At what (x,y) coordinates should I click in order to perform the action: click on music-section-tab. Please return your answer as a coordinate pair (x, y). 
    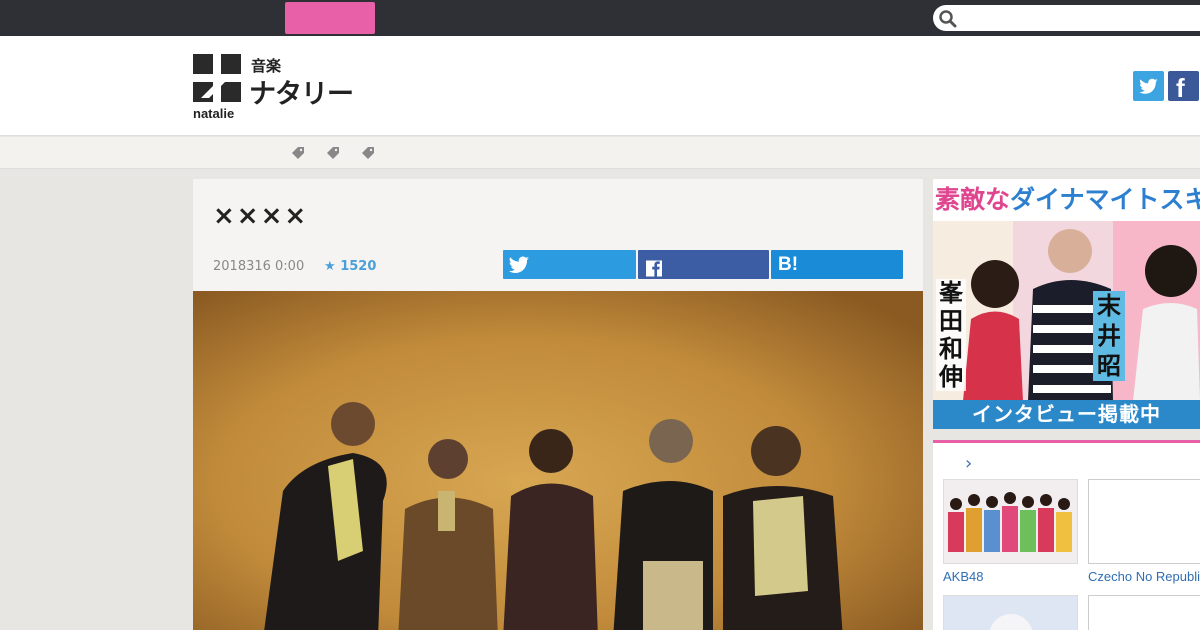
    Looking at the image, I should click on (330, 18).